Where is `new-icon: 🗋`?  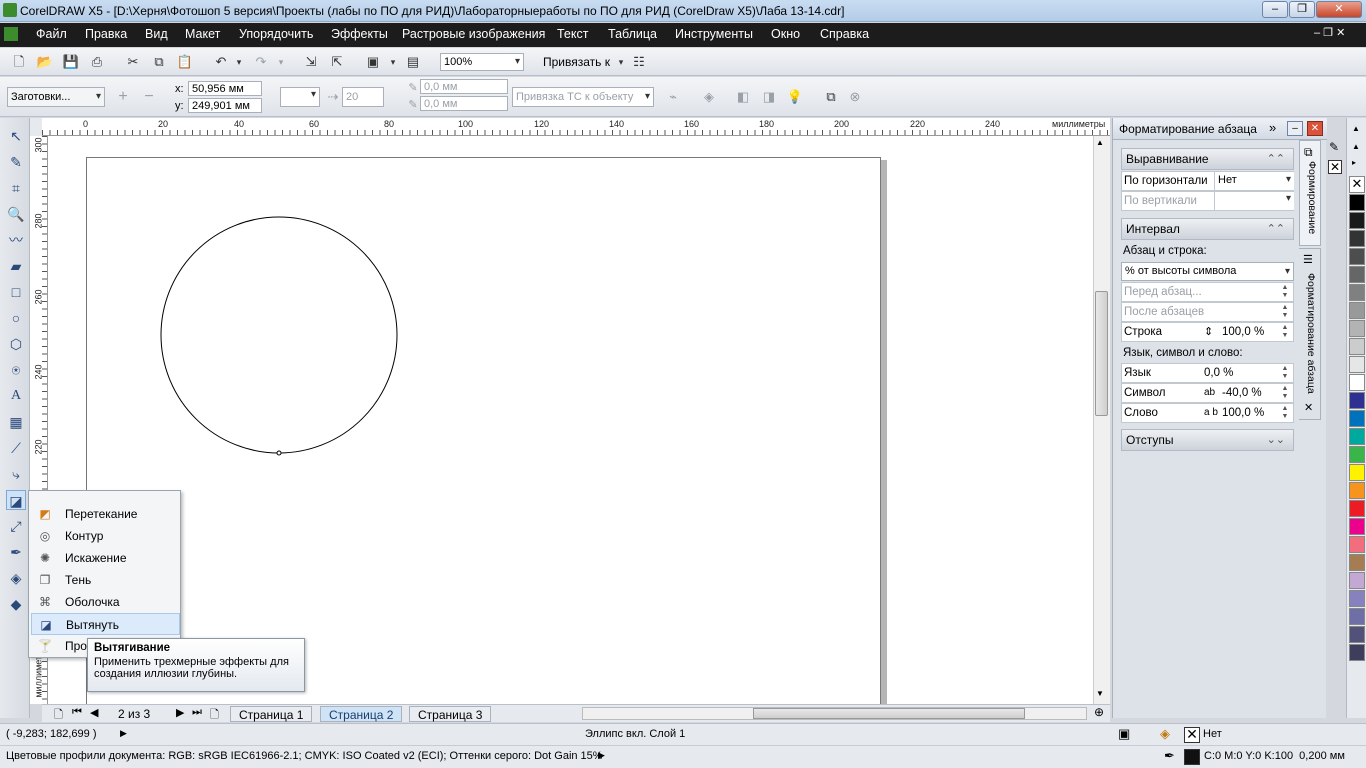
new-icon: 🗋 is located at coordinates (19, 62).